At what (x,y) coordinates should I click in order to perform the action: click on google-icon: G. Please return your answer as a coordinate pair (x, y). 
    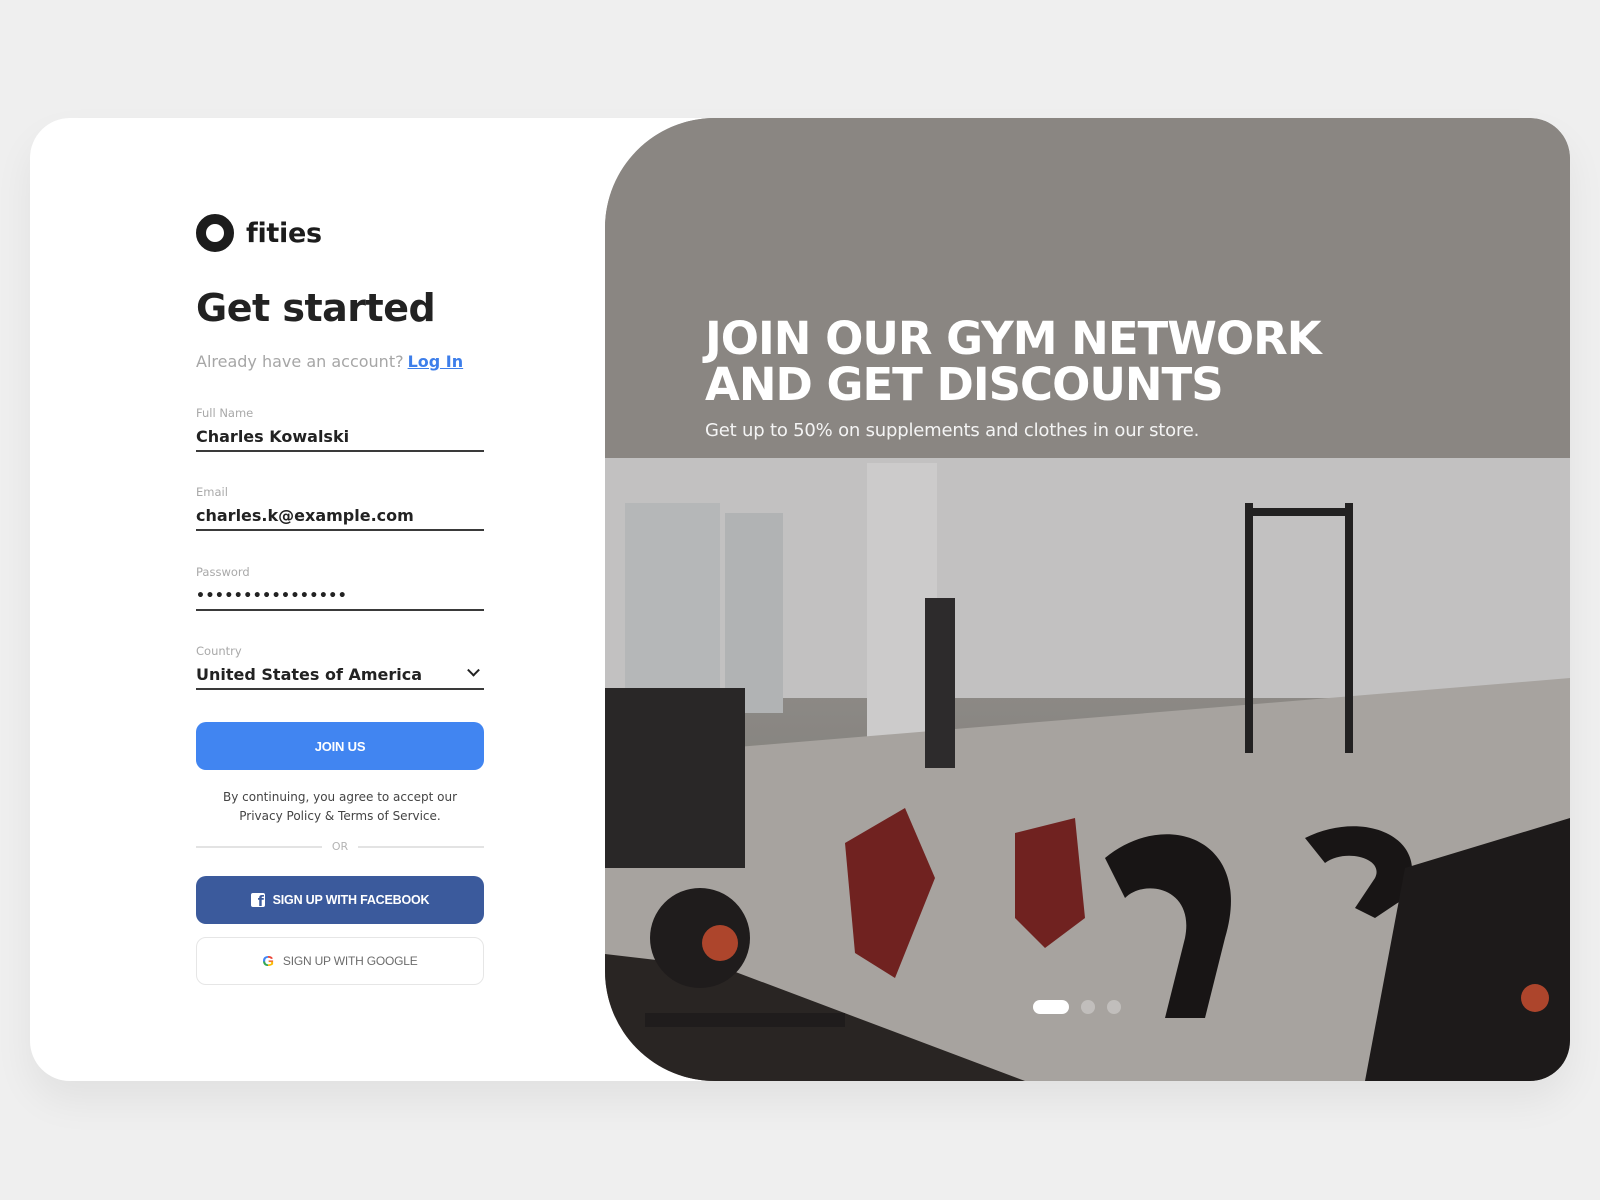
    Looking at the image, I should click on (268, 961).